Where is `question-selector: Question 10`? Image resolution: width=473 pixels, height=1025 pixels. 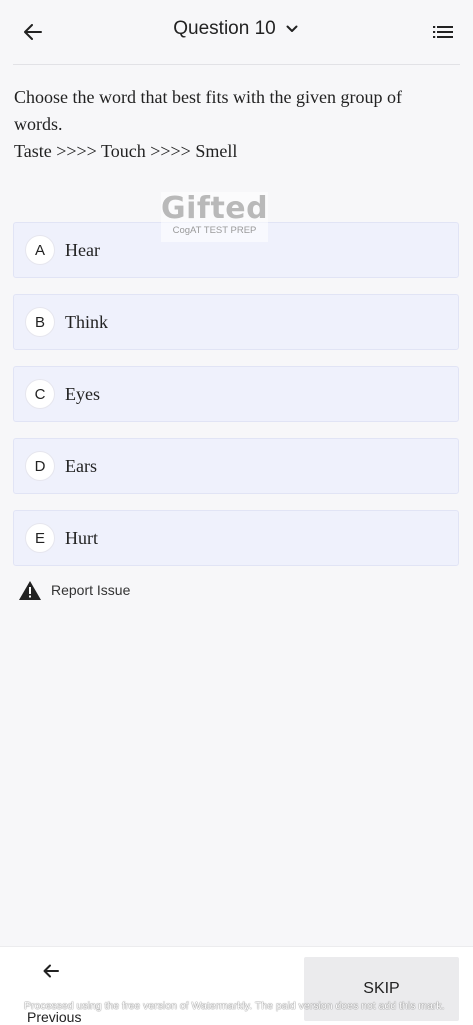
question-selector: Question 10 is located at coordinates (236, 29).